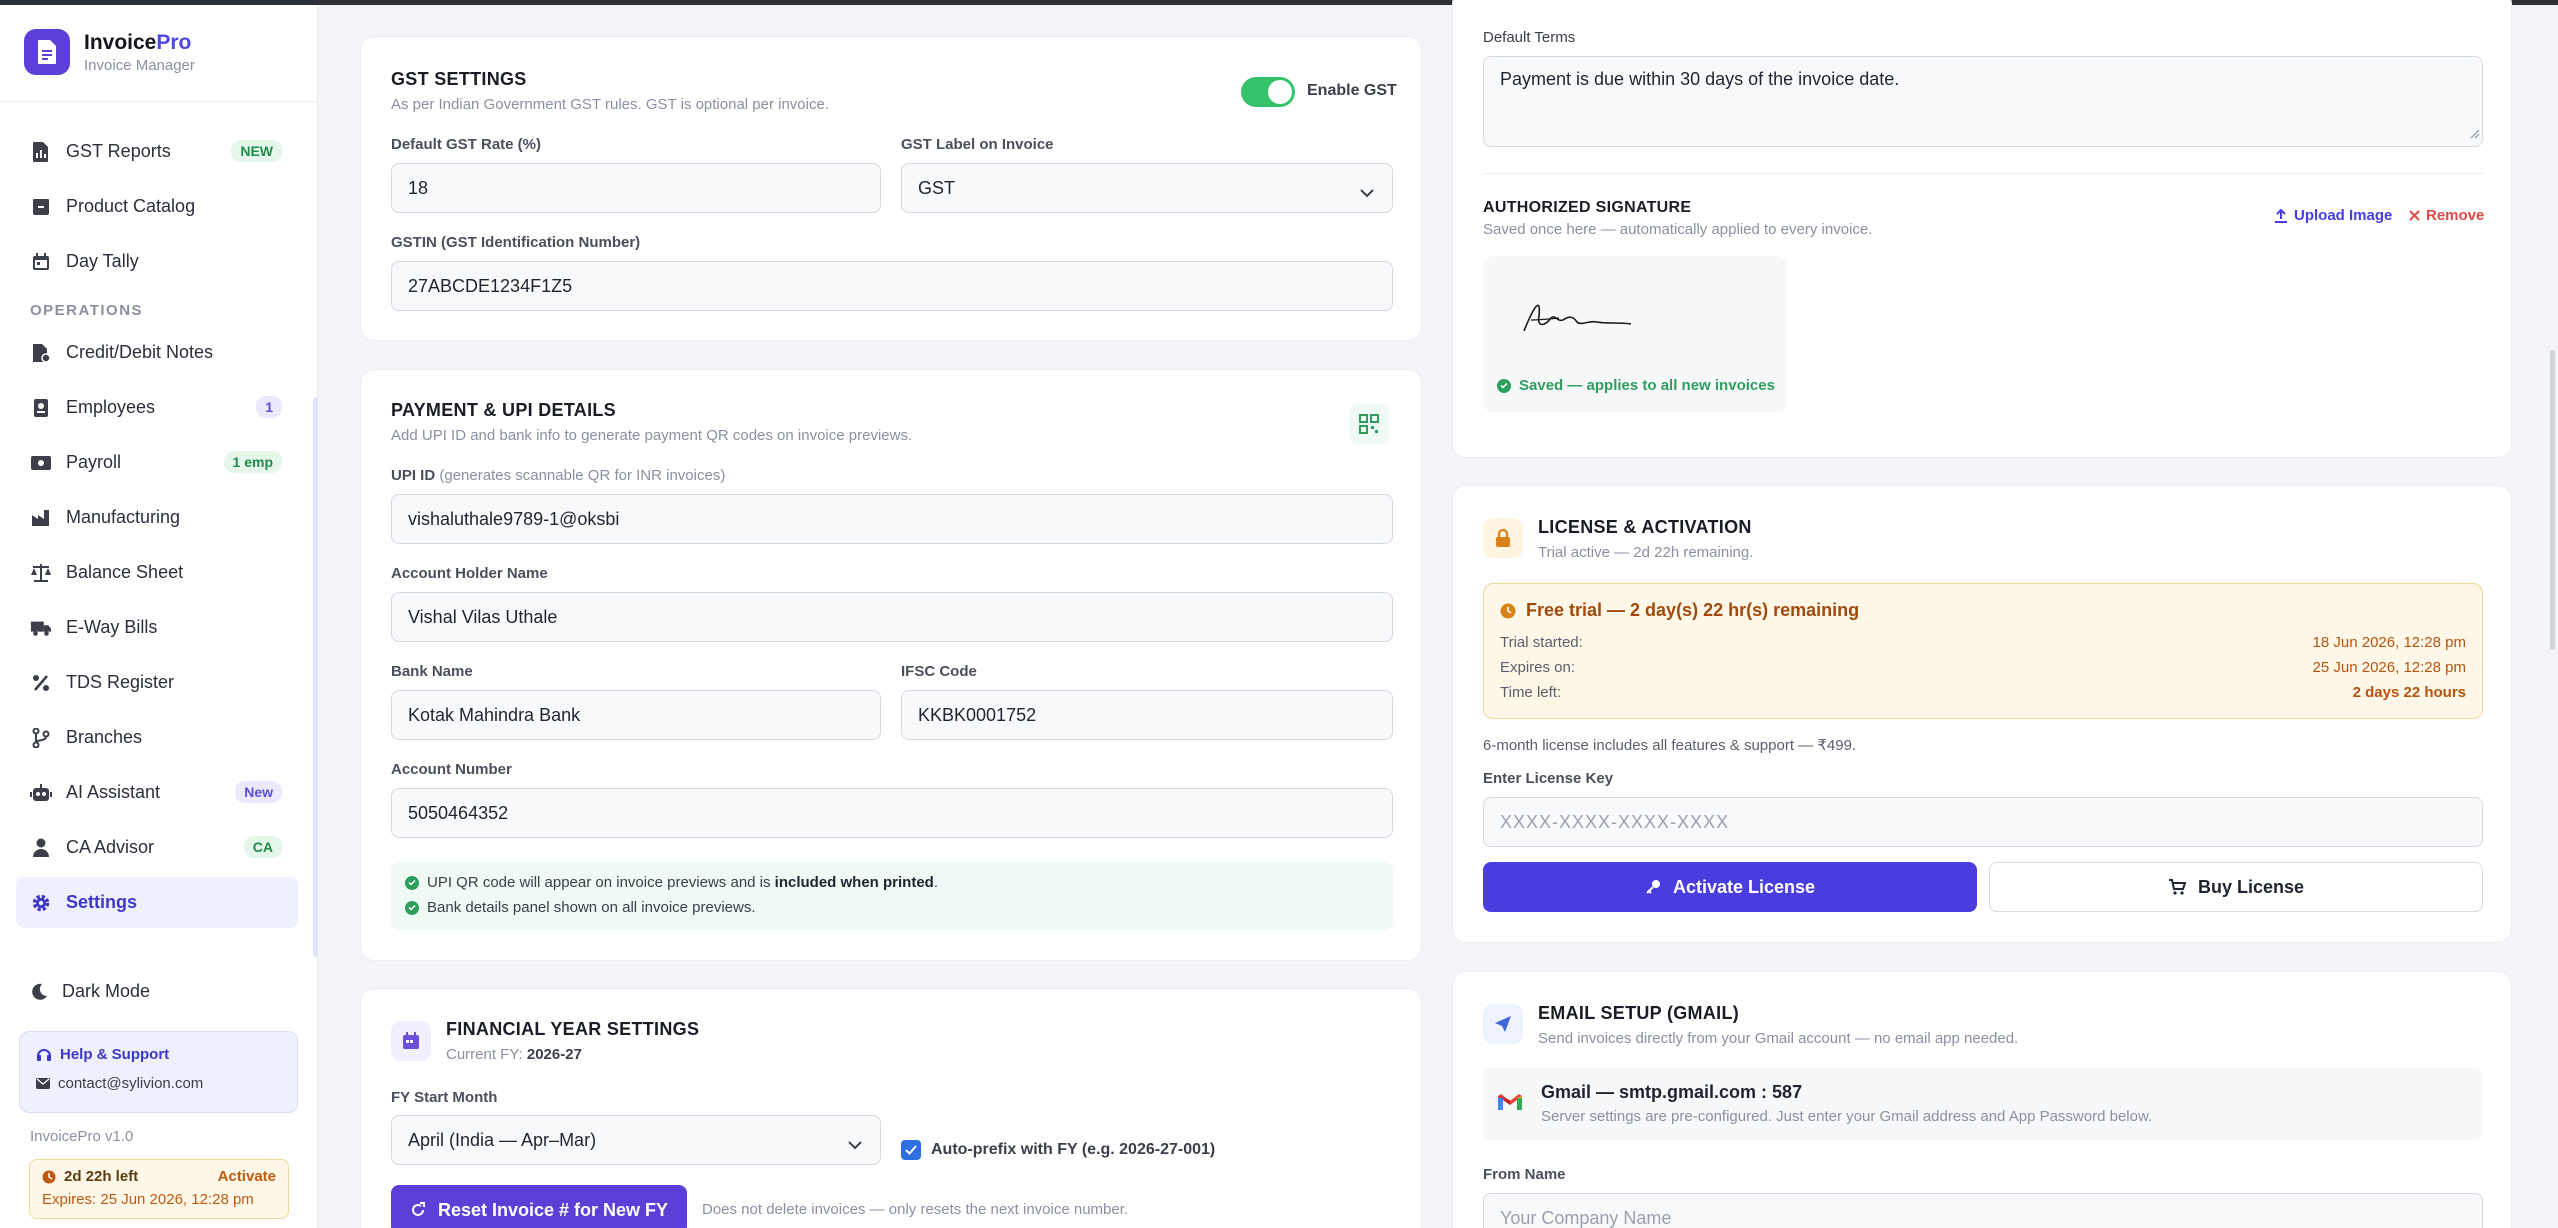 The height and width of the screenshot is (1228, 2558). What do you see at coordinates (41, 738) in the screenshot?
I see `branch-icon` at bounding box center [41, 738].